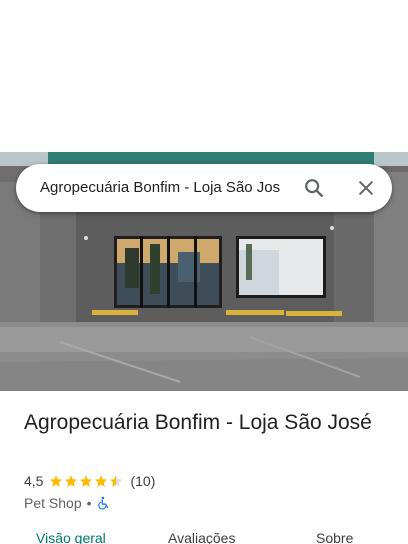  I want to click on rating-value: 4,5, so click(34, 481).